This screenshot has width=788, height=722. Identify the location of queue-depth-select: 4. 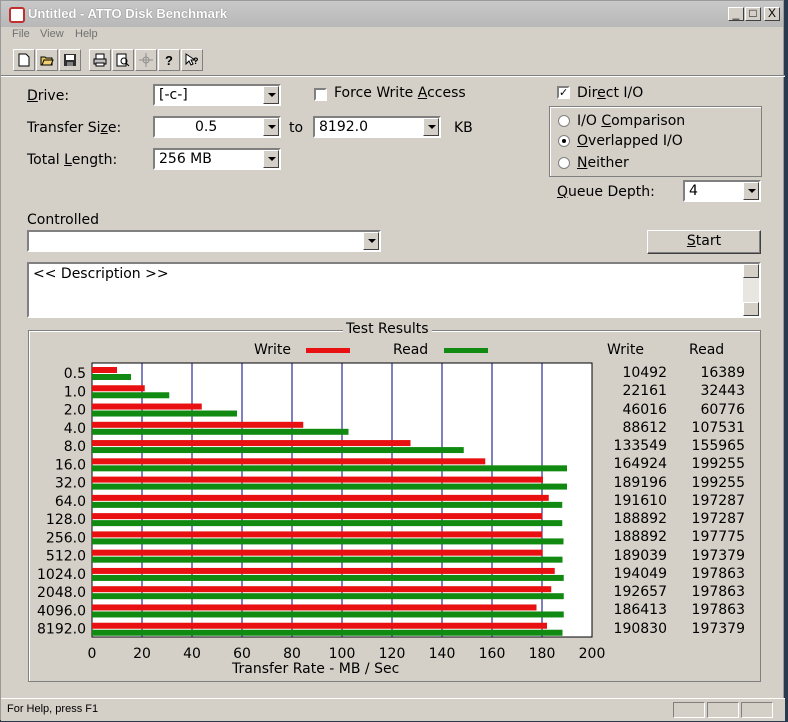
(722, 191).